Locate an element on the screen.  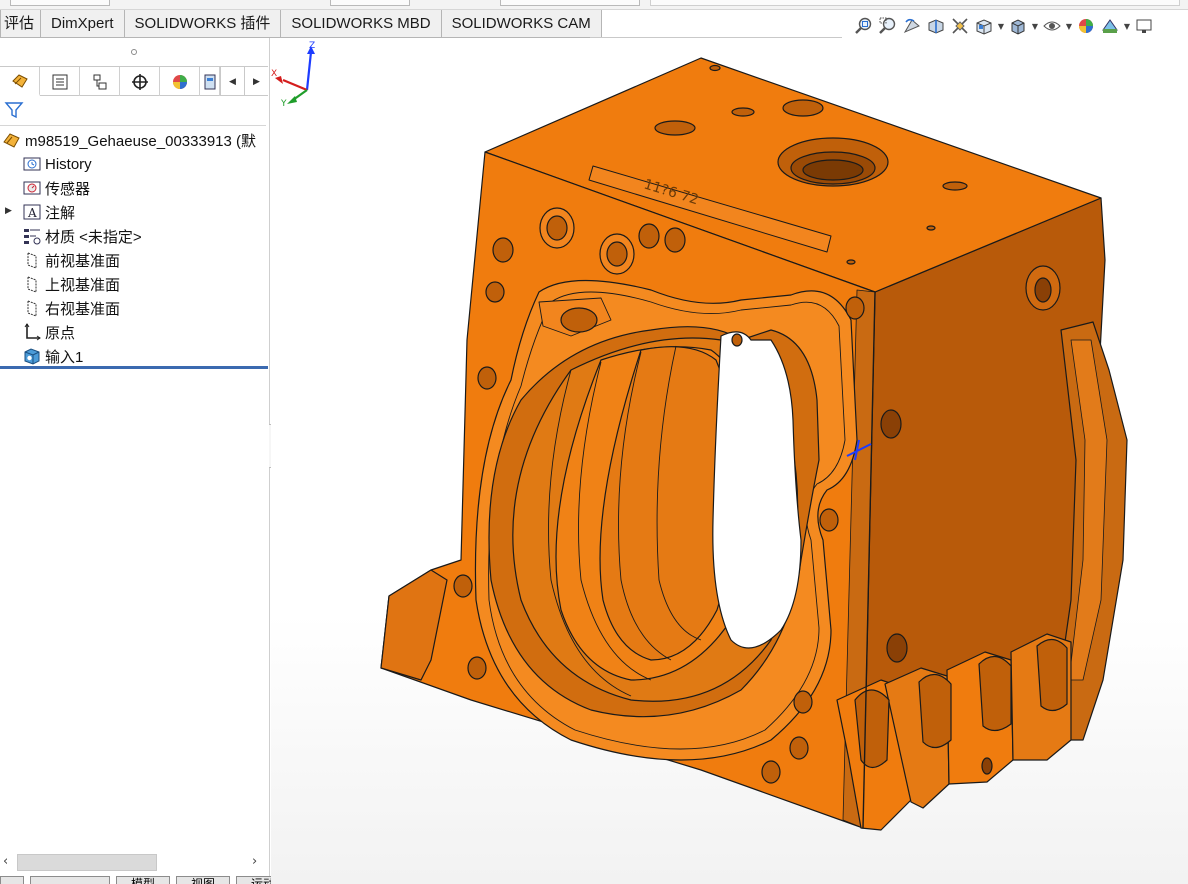
dynamic-annotation-icon is located at coordinates (960, 26).